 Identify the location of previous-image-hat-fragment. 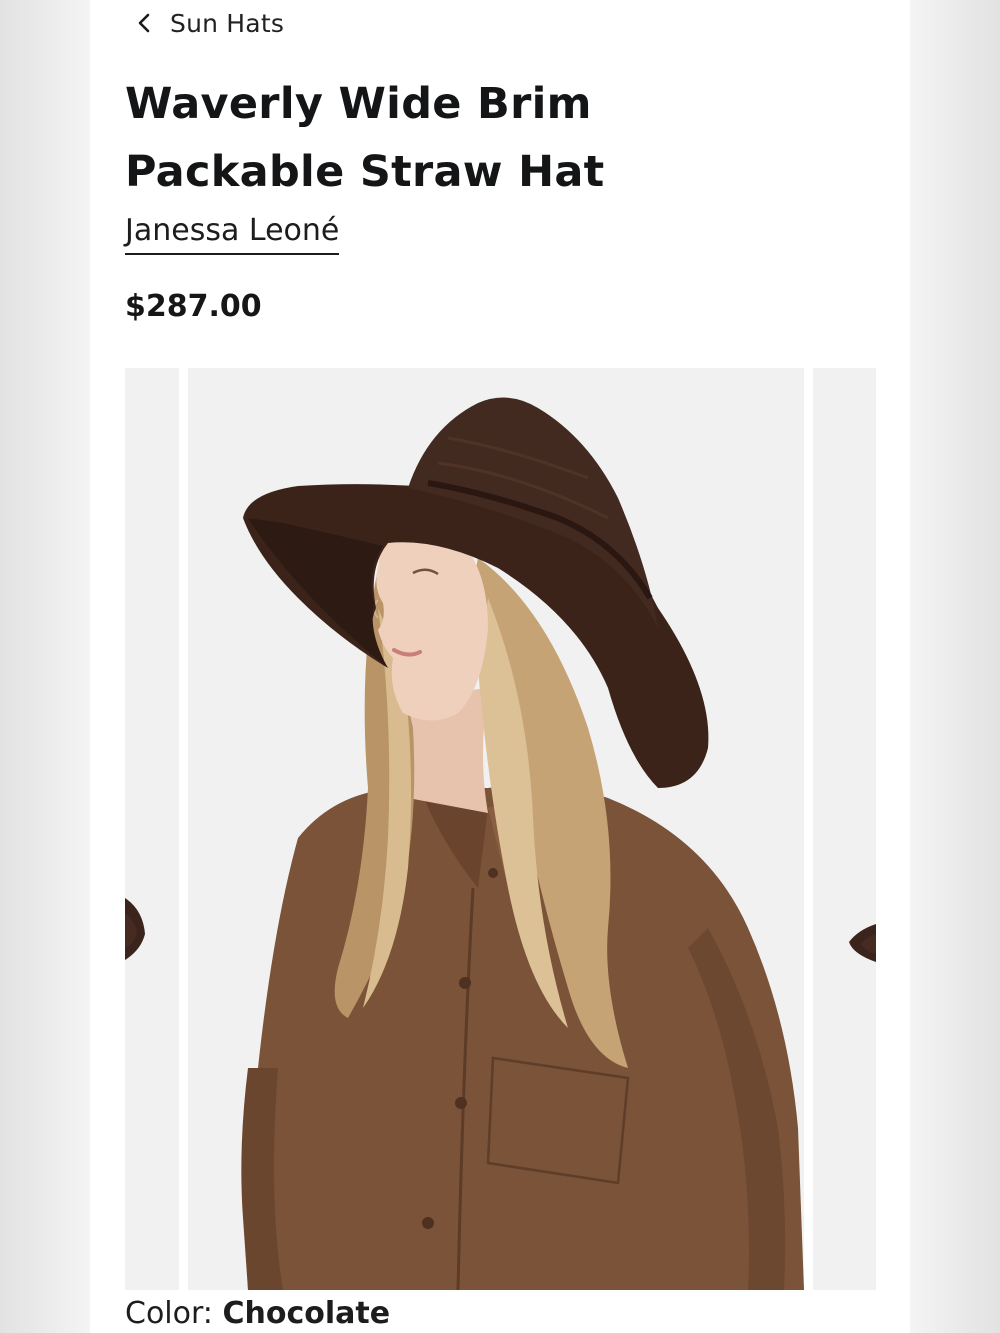
(135, 929).